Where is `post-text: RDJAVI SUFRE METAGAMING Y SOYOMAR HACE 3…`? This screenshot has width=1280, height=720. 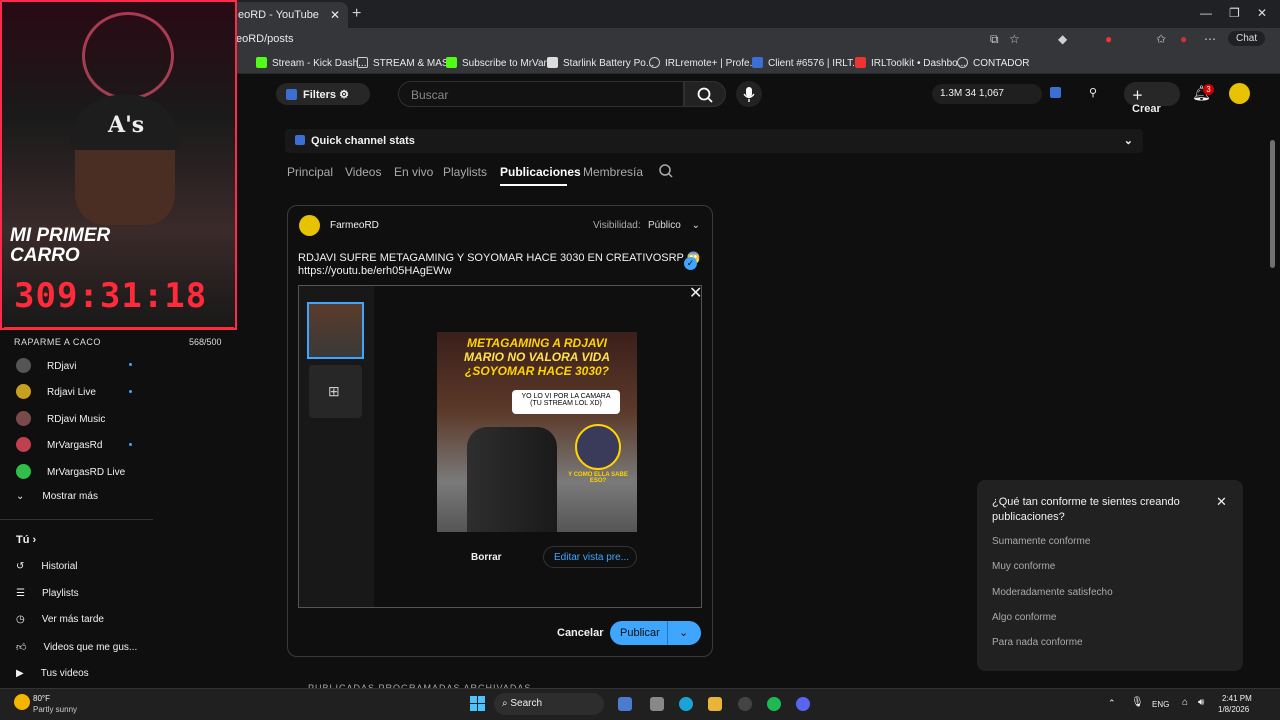 post-text: RDJAVI SUFRE METAGAMING Y SOYOMAR HACE 3… is located at coordinates (499, 257).